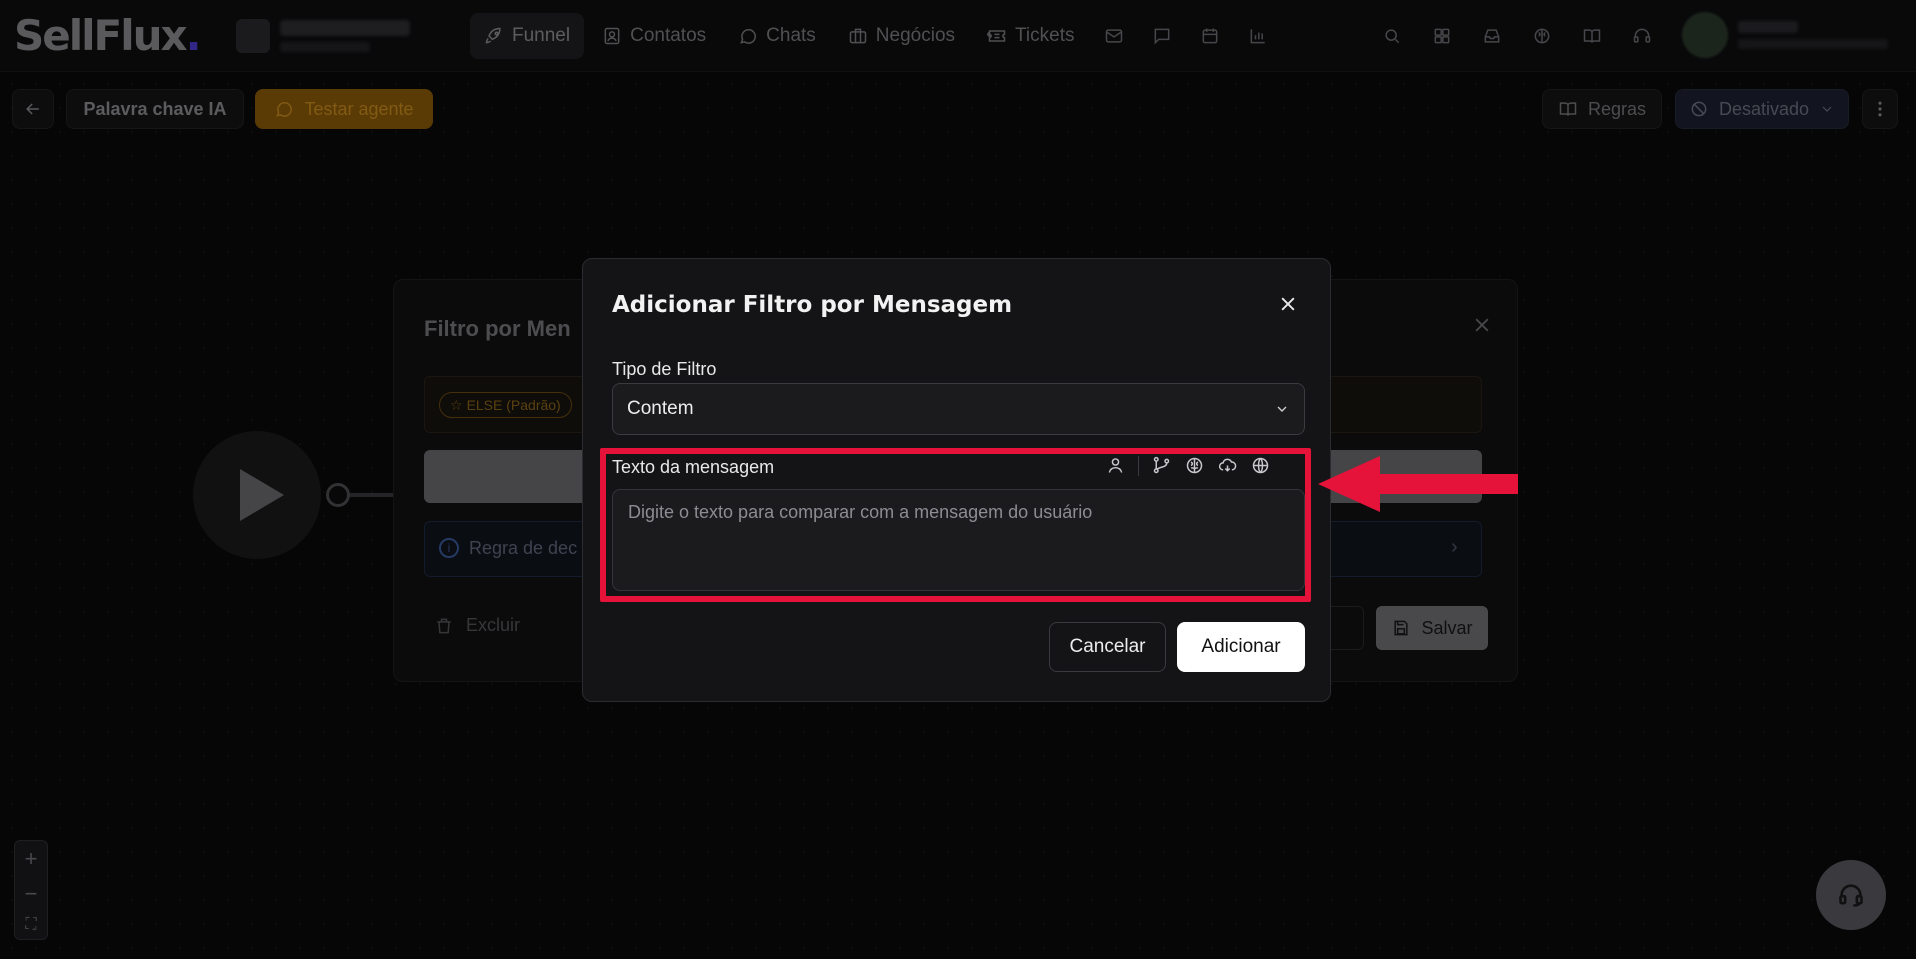  I want to click on cancel-button: Cancelar, so click(1107, 647).